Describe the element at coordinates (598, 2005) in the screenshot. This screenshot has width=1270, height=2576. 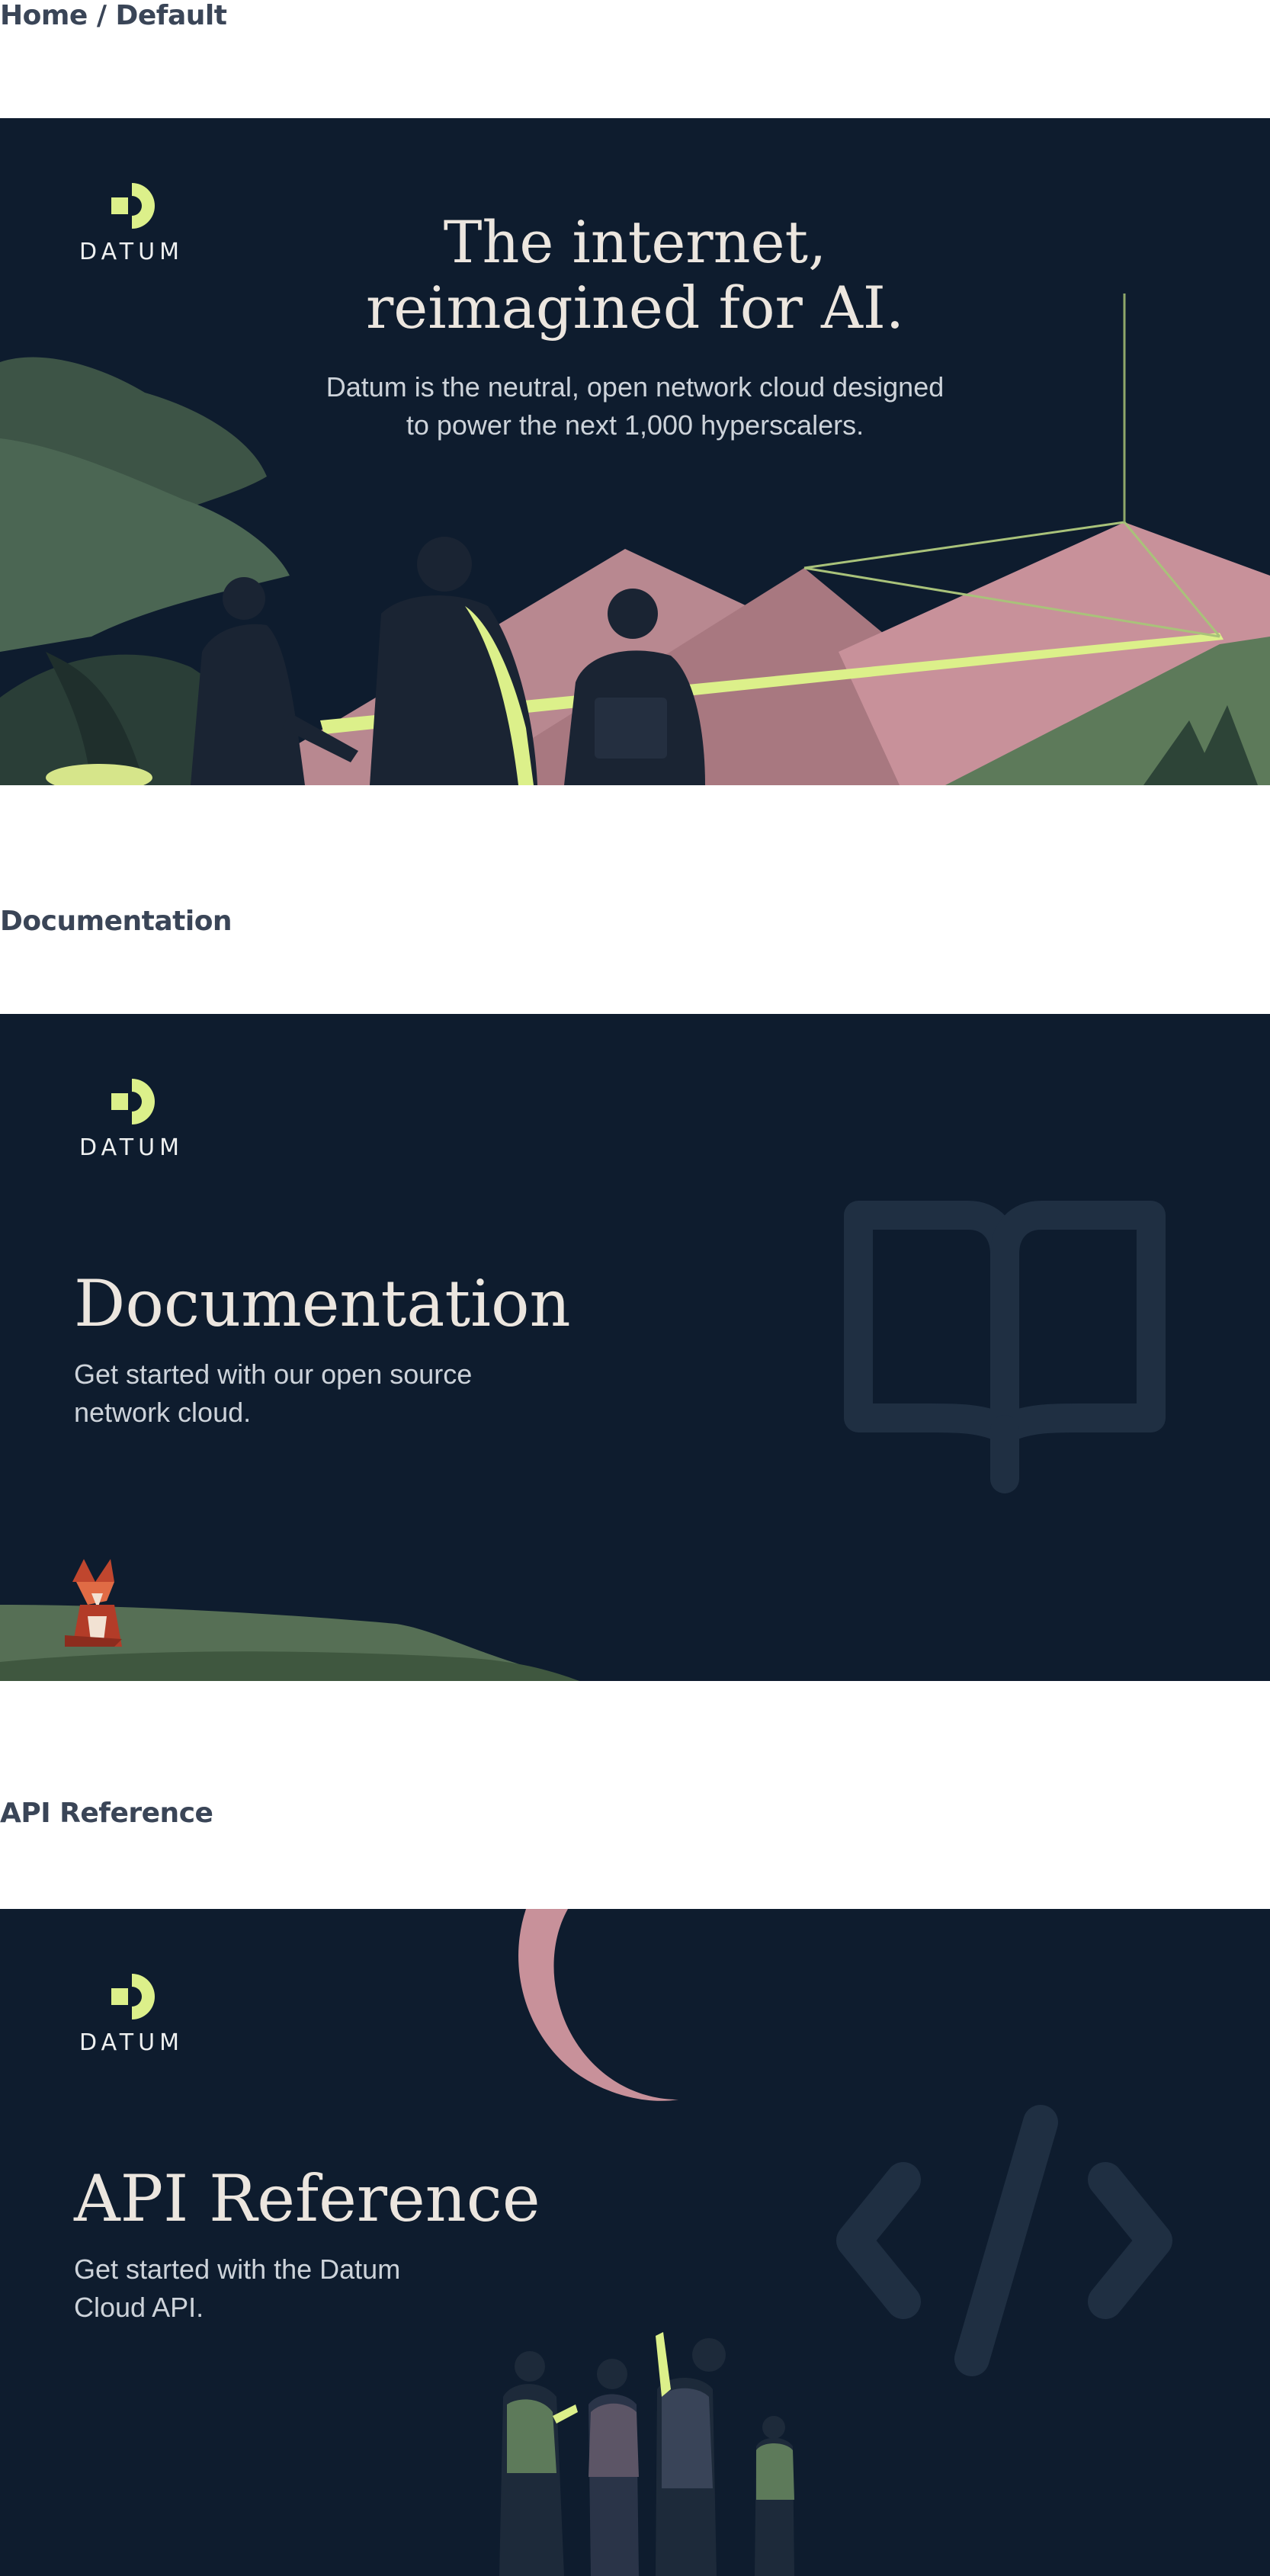
I see `moon-illustration` at that location.